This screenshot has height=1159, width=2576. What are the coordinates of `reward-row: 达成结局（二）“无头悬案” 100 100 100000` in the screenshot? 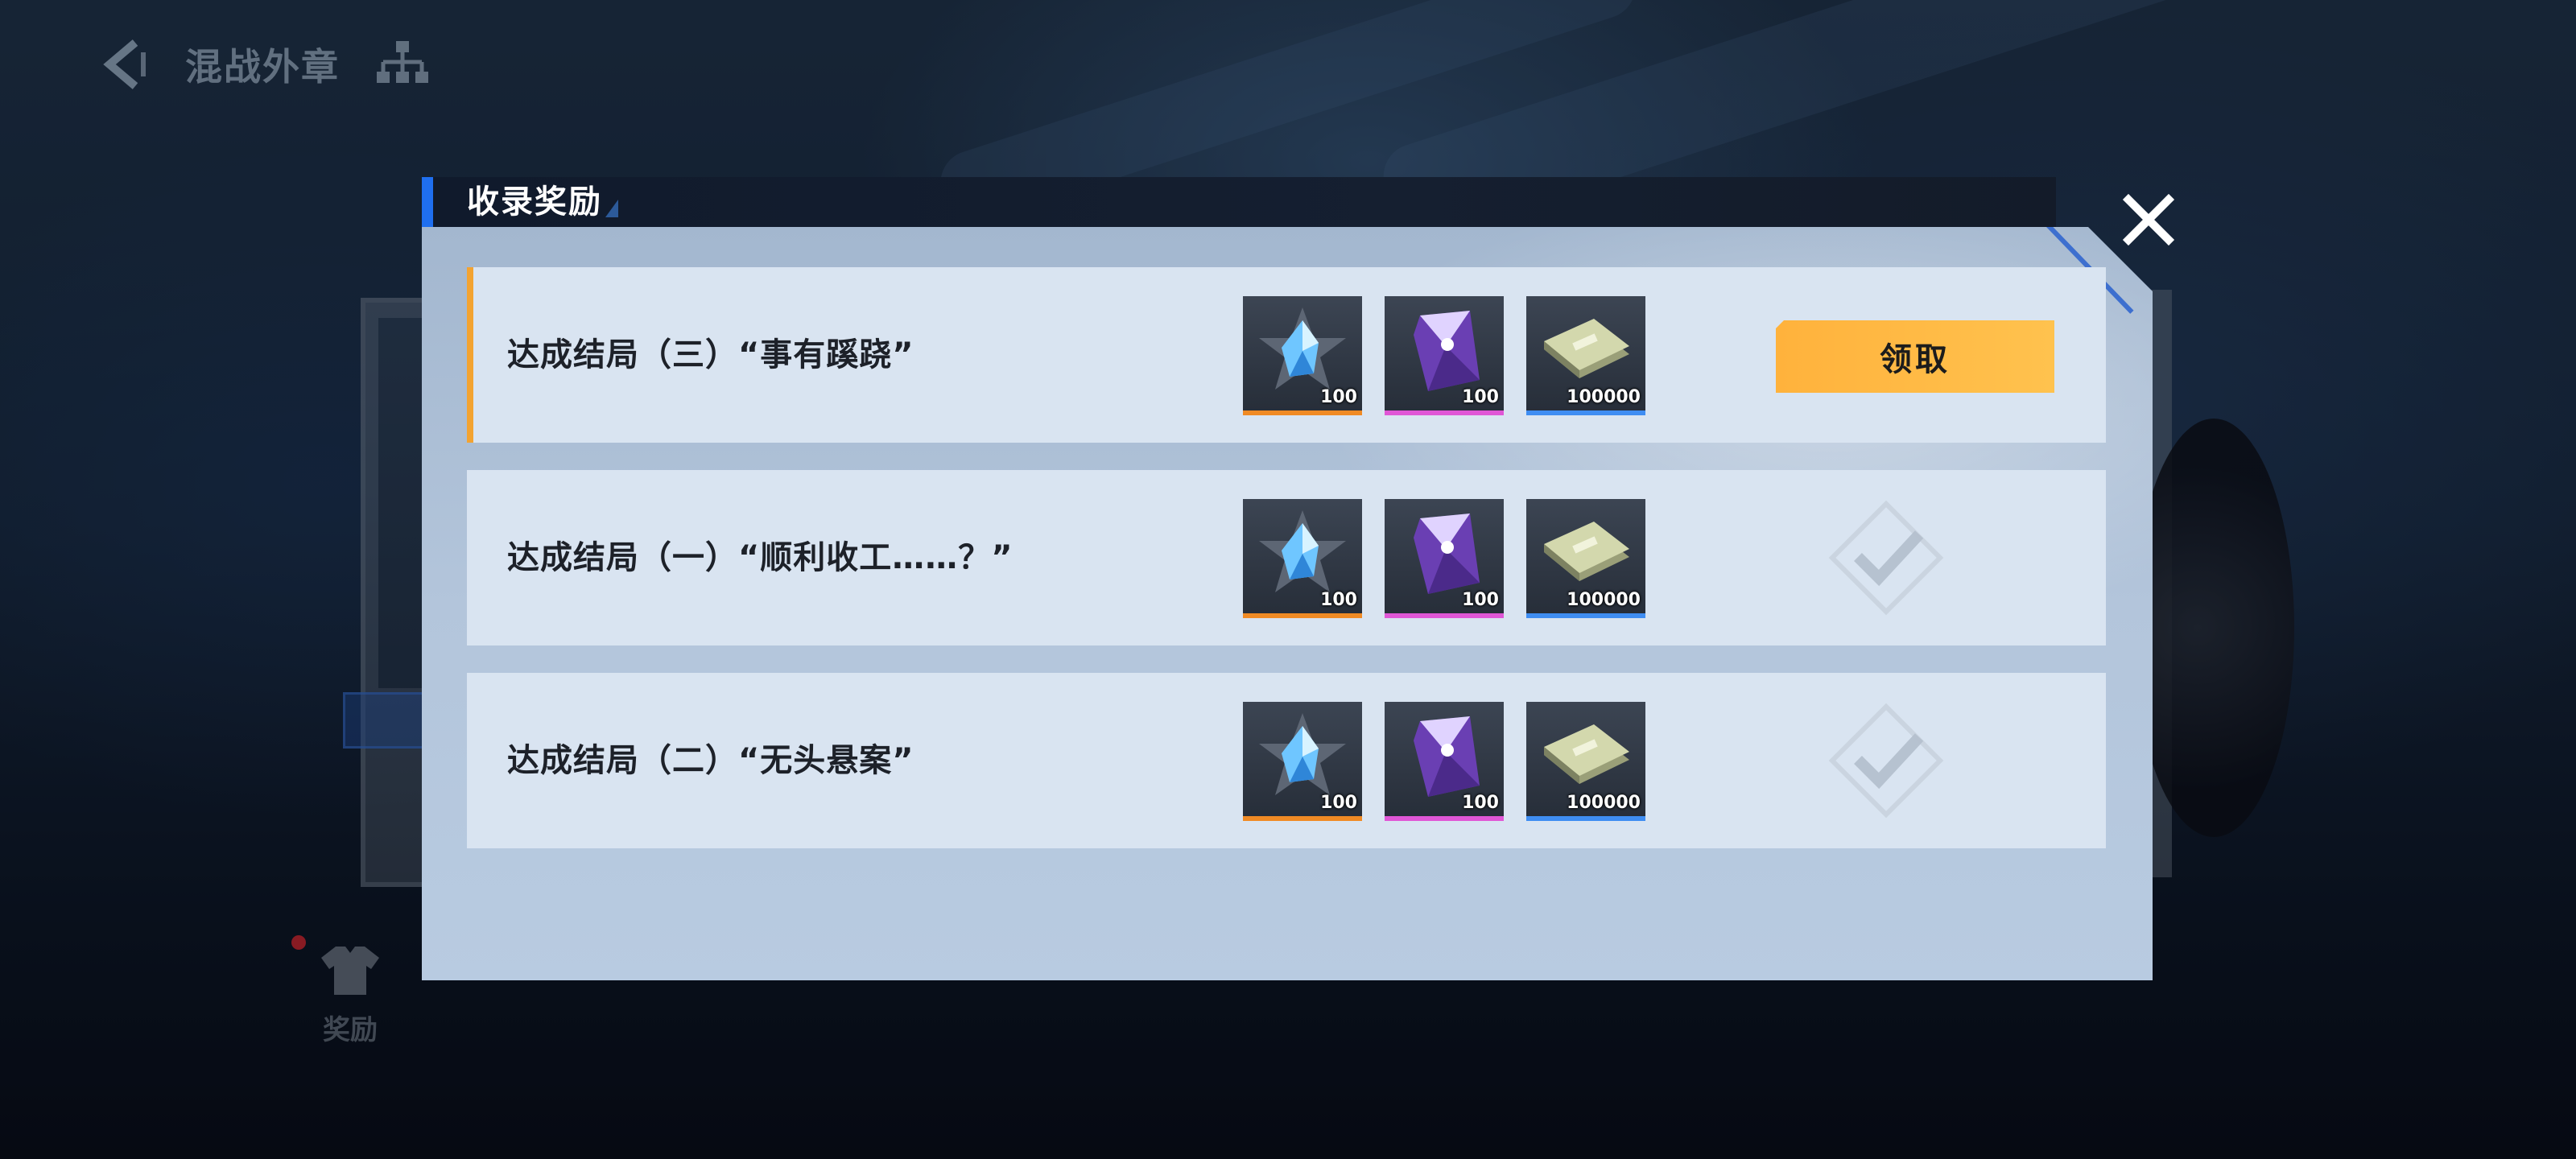 It's located at (1286, 760).